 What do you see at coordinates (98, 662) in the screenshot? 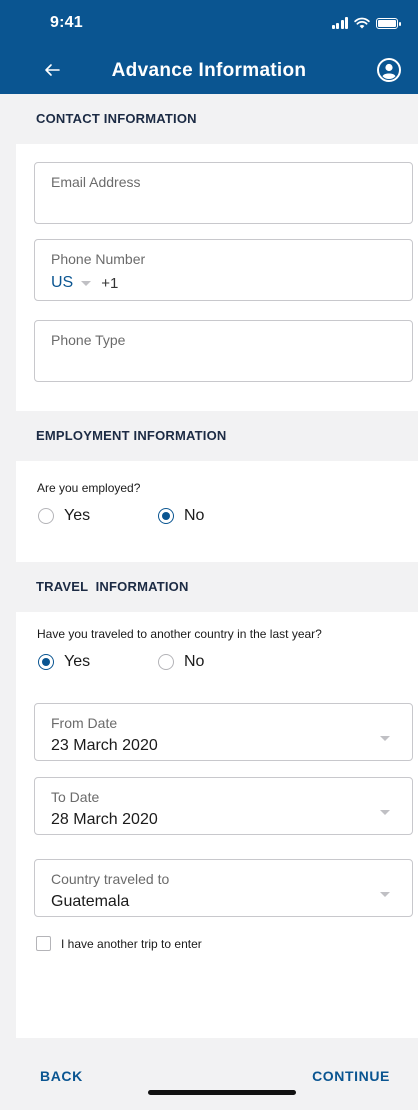
I see `traveled-yes-option: Yes` at bounding box center [98, 662].